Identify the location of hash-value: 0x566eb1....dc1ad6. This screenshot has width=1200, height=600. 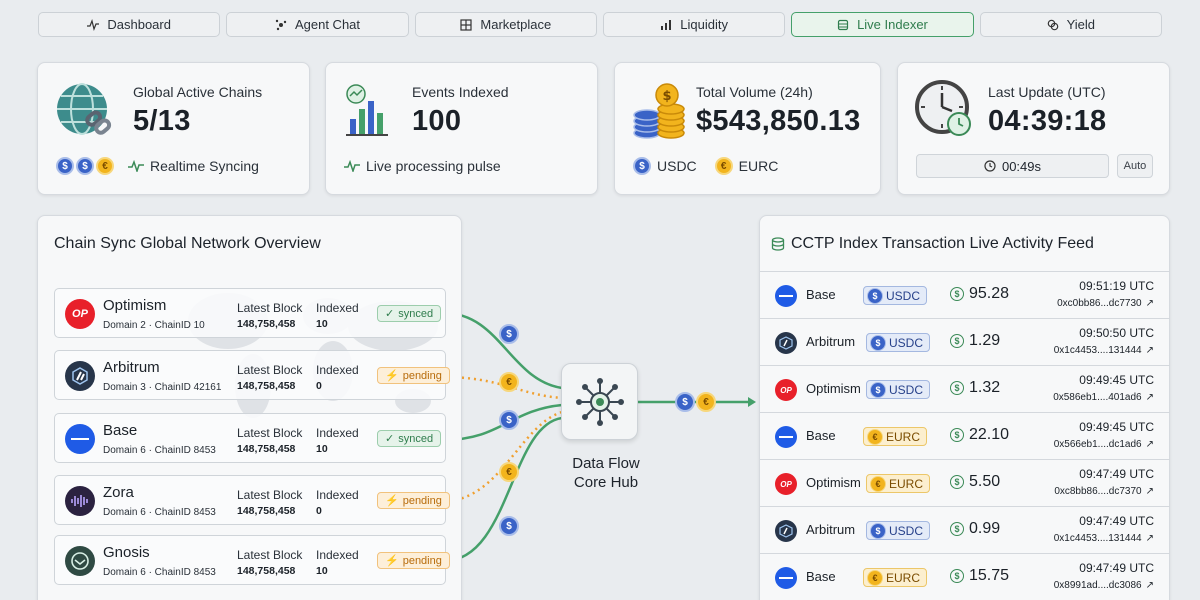
(1097, 444).